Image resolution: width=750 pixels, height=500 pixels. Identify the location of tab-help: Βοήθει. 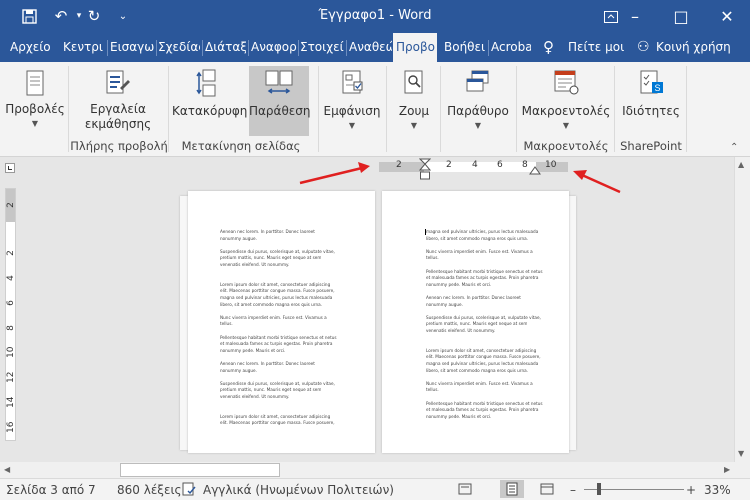
(465, 47).